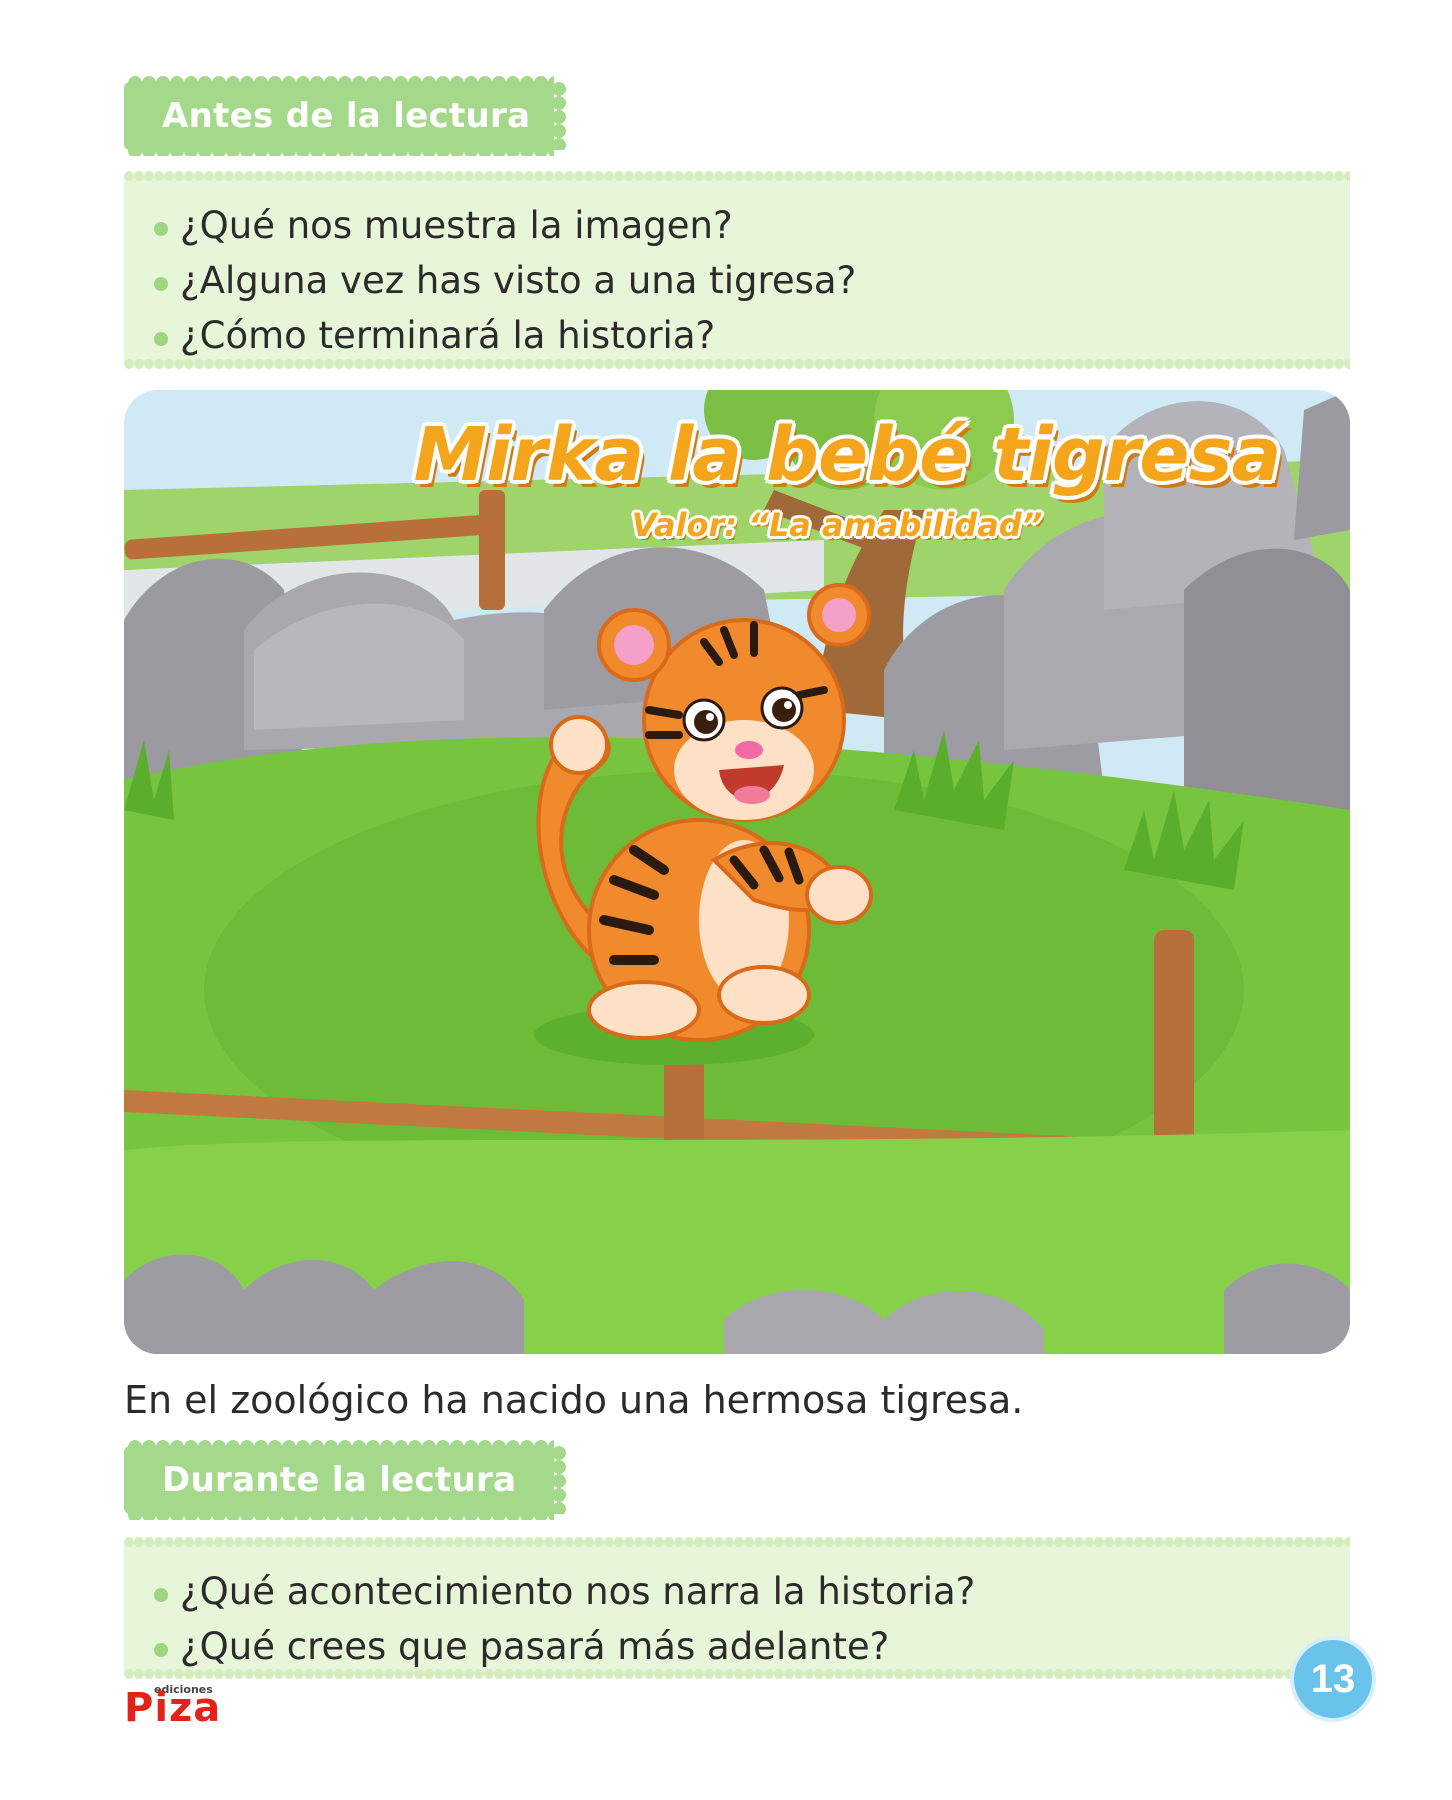 This screenshot has width=1452, height=1800. I want to click on question-item: ¿Qué crees que pasará más adelante?, so click(564, 1646).